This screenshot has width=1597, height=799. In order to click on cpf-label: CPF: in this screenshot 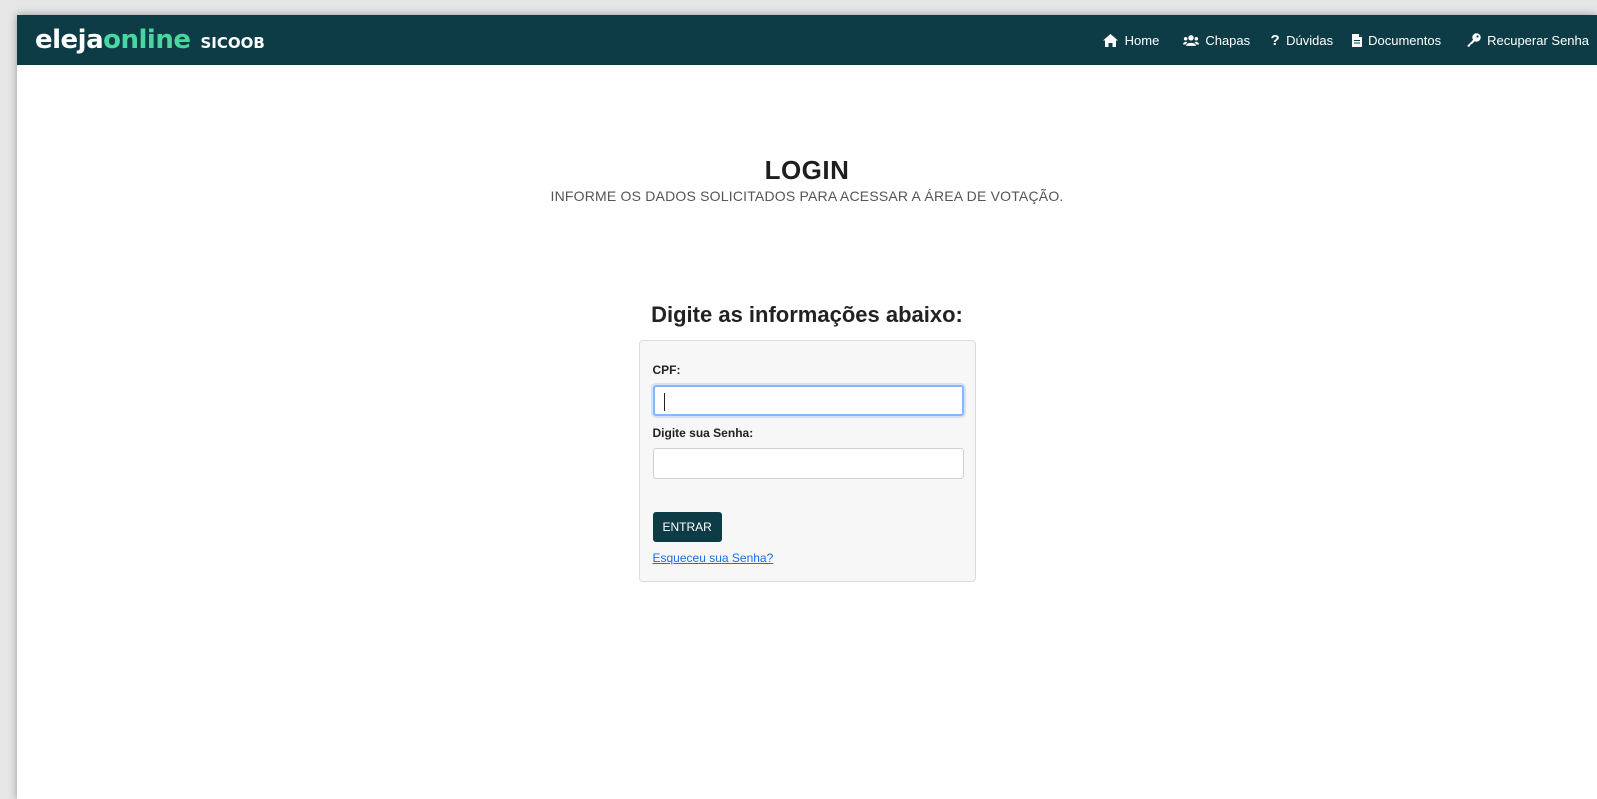, I will do `click(666, 370)`.